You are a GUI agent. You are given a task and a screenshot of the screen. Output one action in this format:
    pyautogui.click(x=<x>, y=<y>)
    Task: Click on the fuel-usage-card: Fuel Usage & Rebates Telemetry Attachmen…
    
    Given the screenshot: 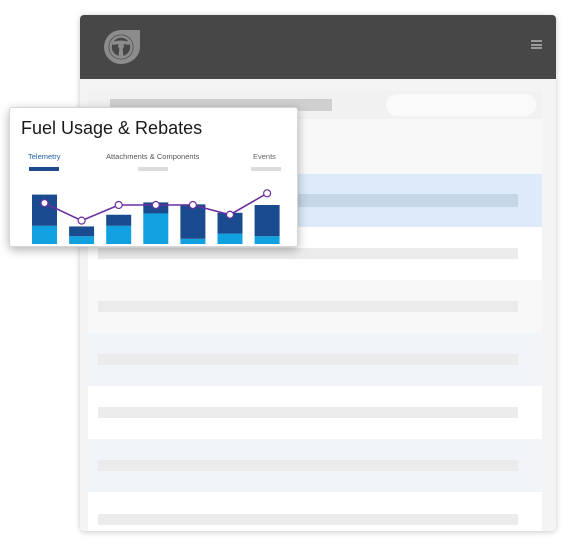 What is the action you would take?
    pyautogui.click(x=153, y=177)
    